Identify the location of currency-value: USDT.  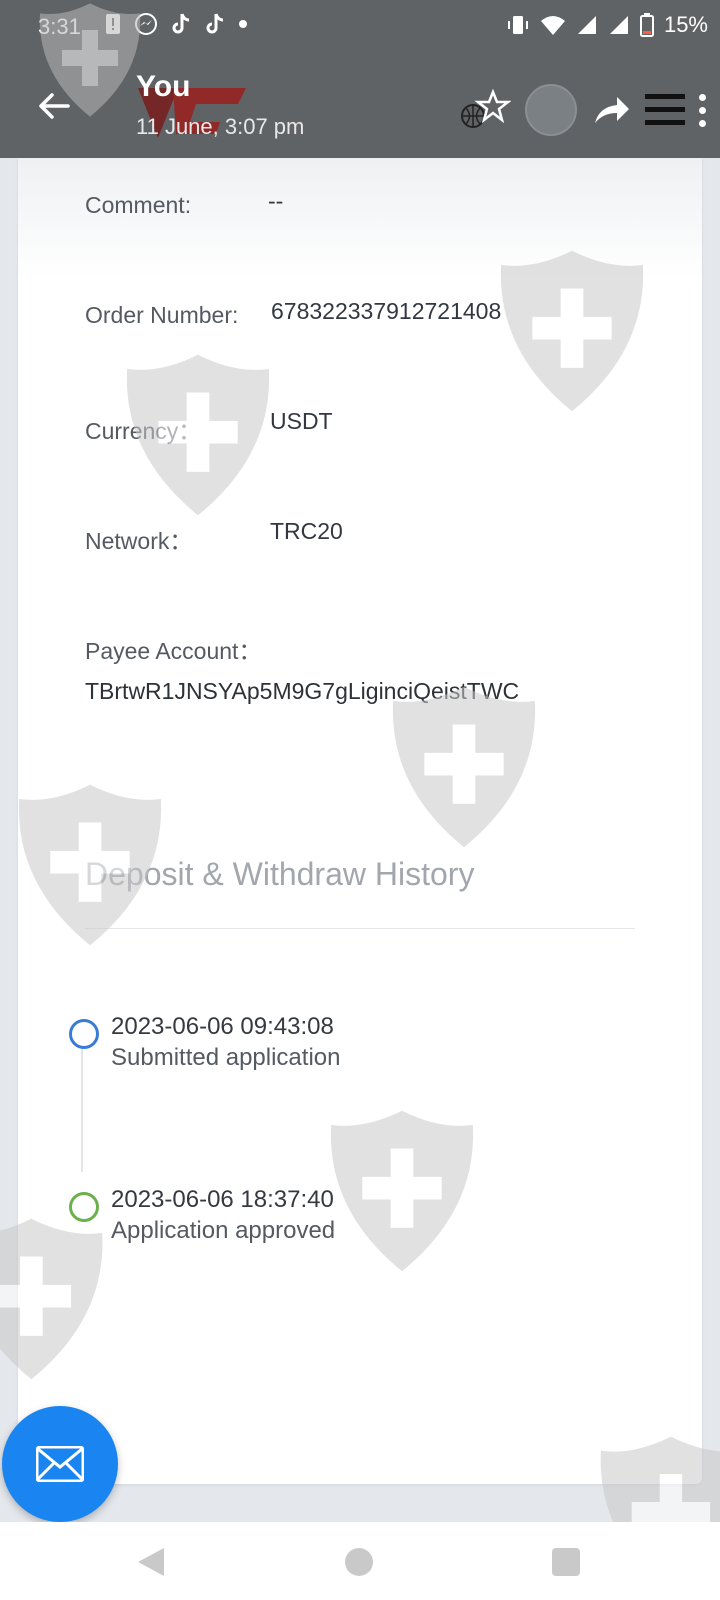
(301, 421).